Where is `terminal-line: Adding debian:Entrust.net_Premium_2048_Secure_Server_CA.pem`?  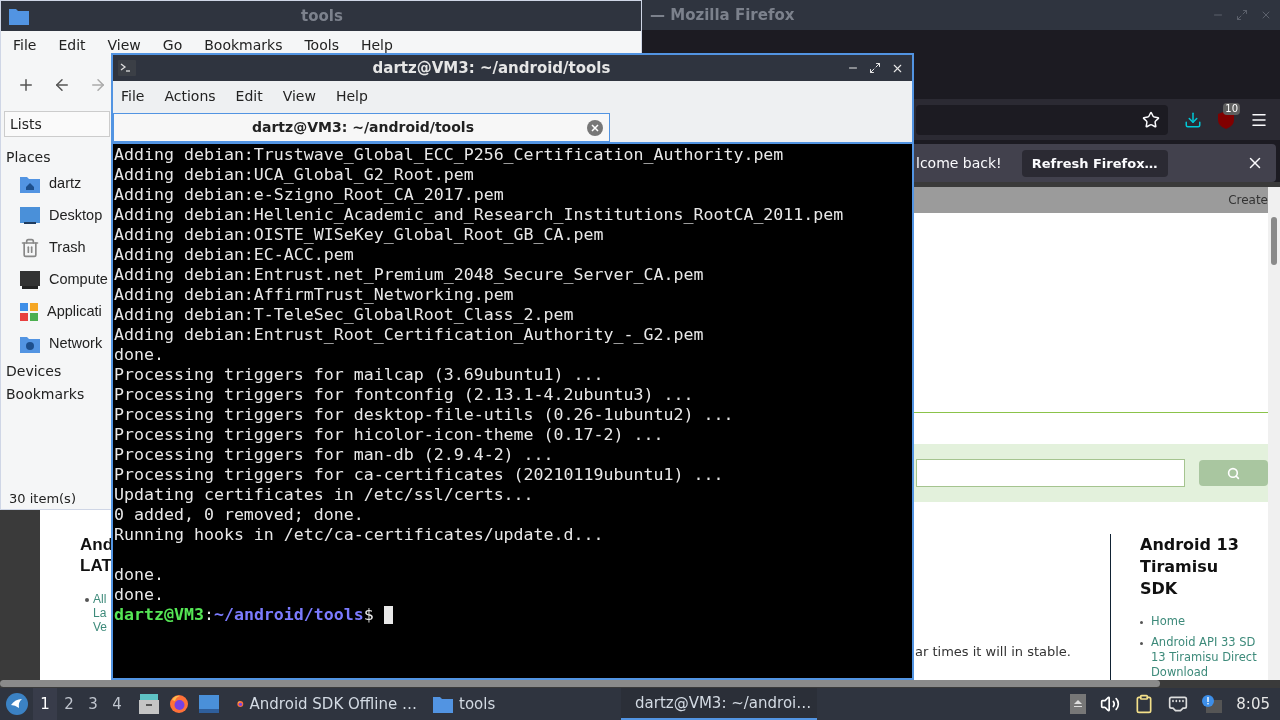
terminal-line: Adding debian:Entrust.net_Premium_2048_Secure_Server_CA.pem is located at coordinates (409, 275).